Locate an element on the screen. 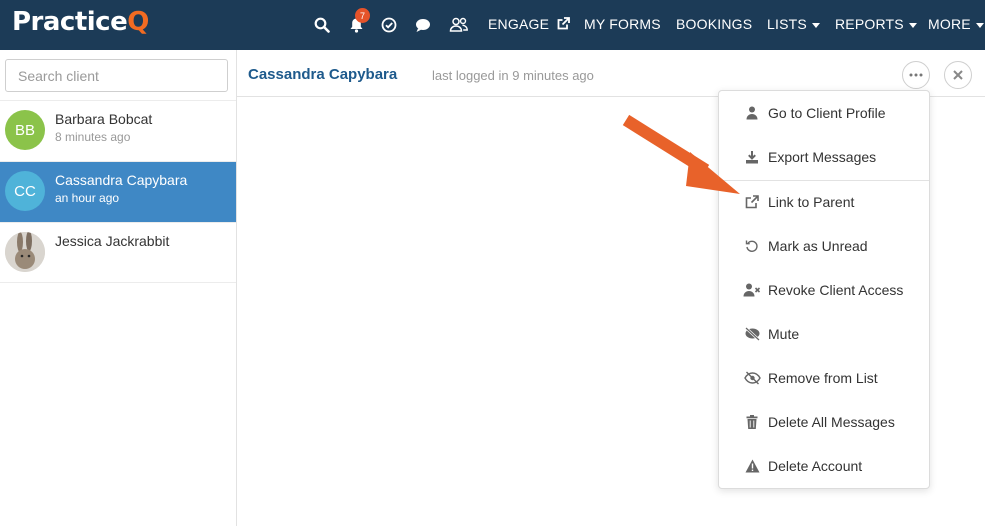 This screenshot has width=985, height=526. ellipsis-icon is located at coordinates (916, 75).